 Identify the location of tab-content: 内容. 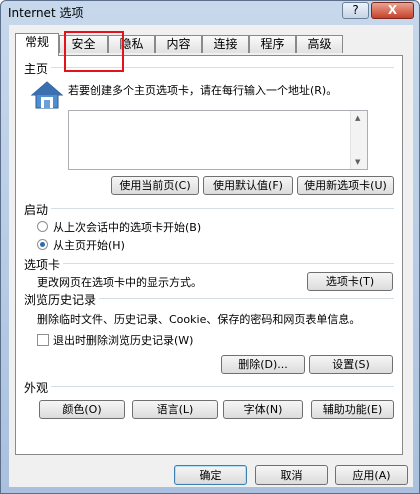
(178, 44).